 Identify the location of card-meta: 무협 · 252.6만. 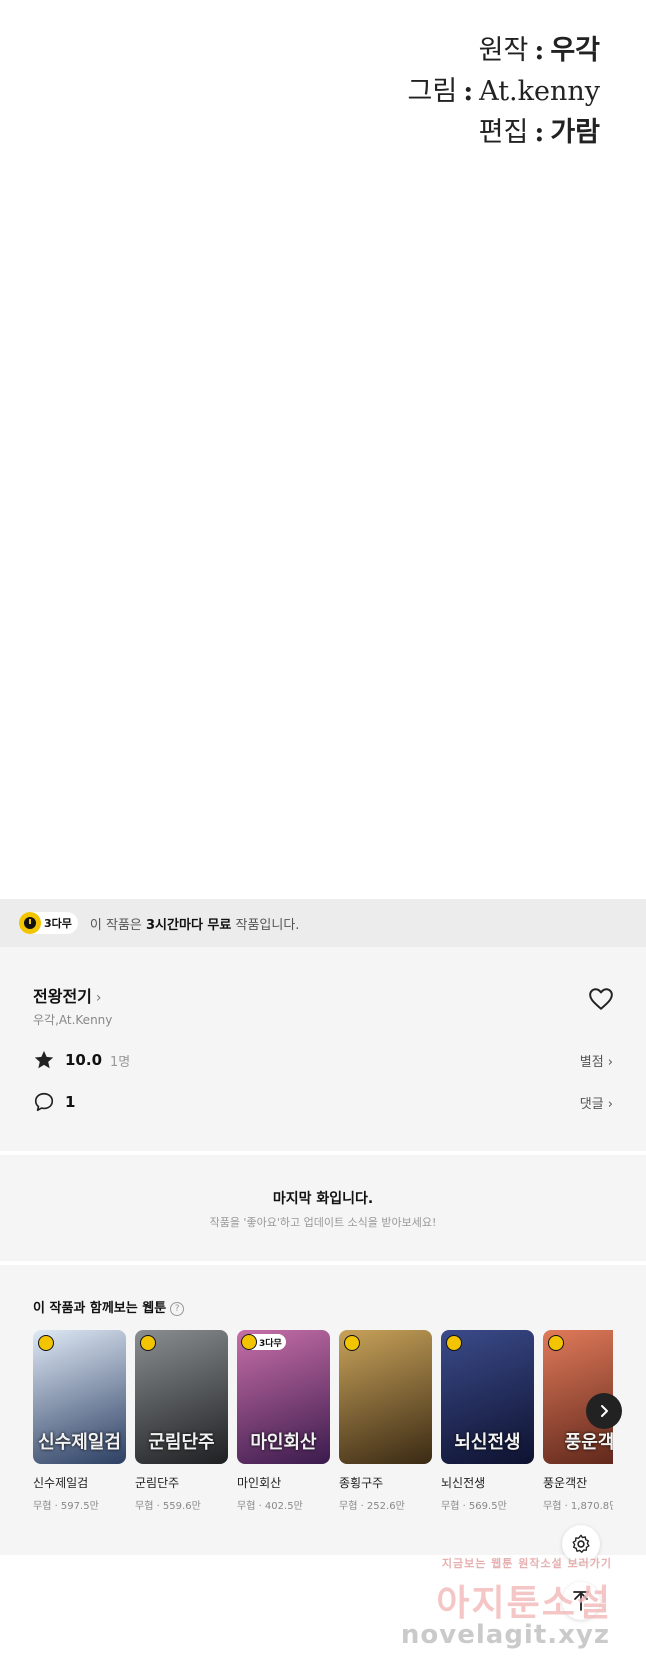
(372, 1506).